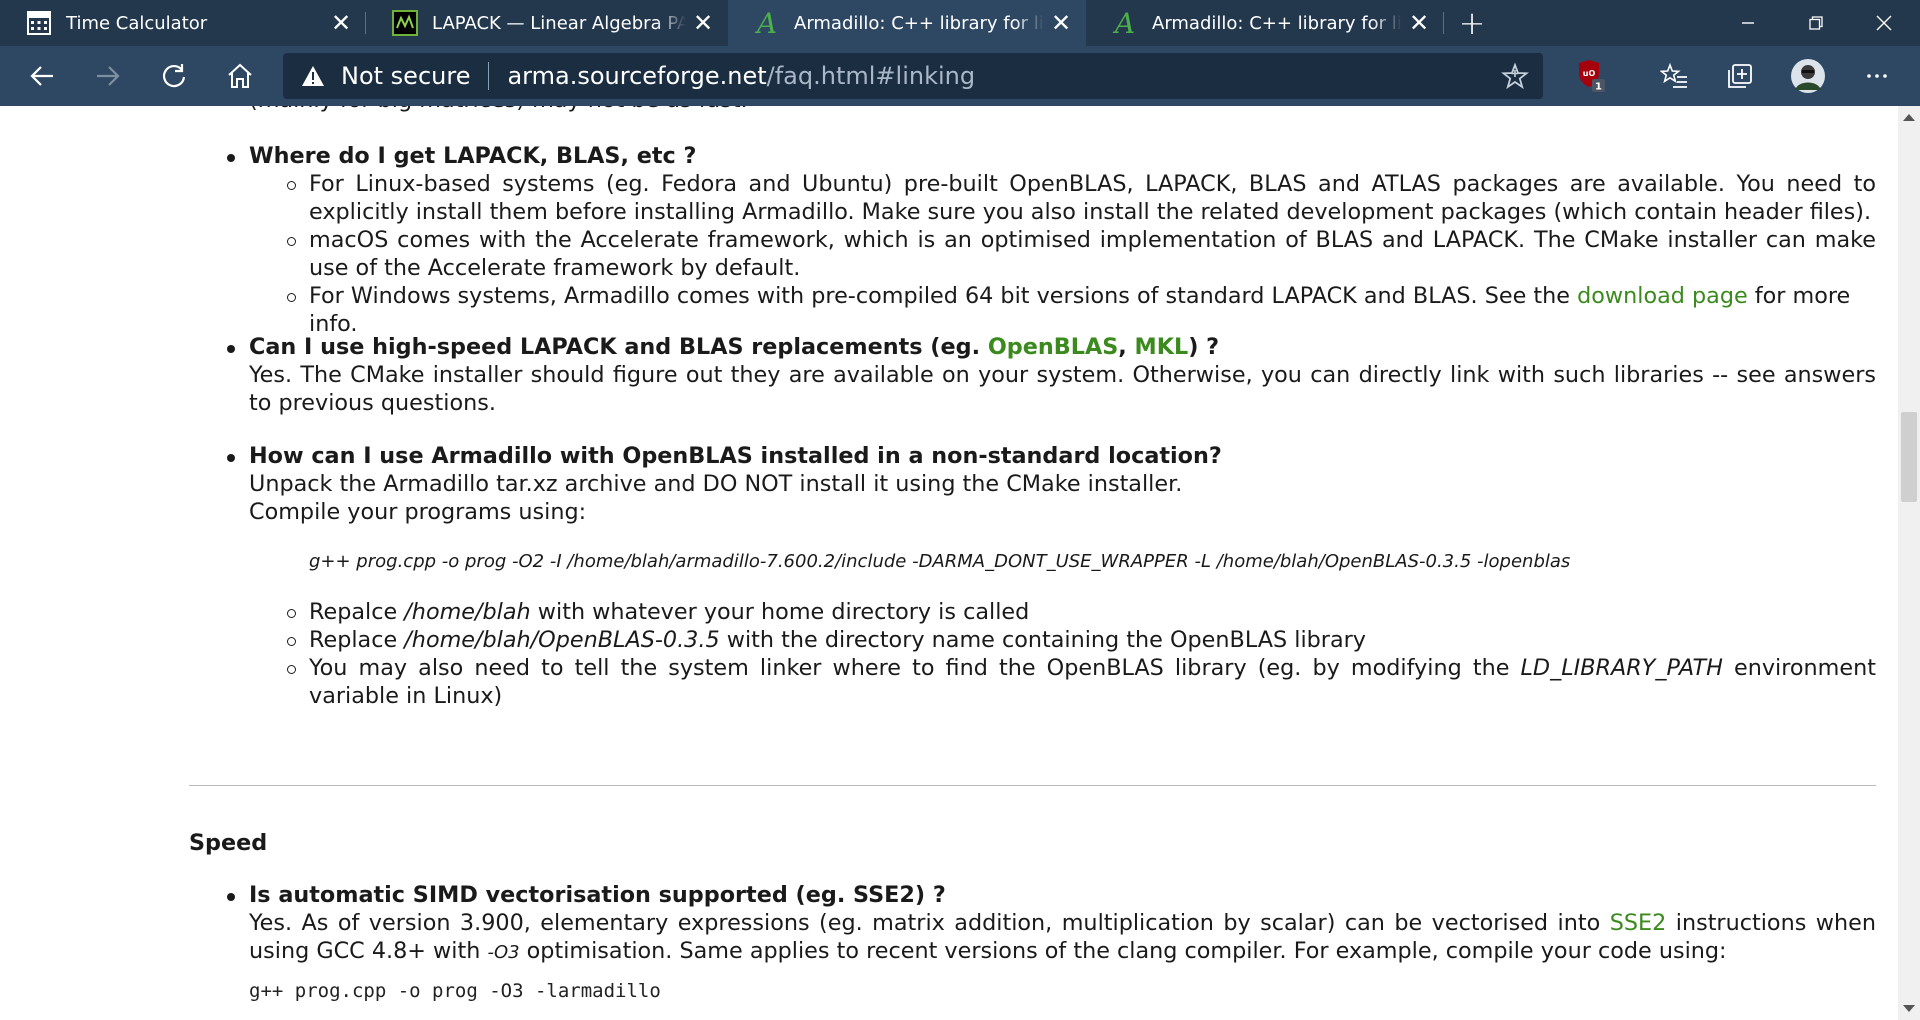 Image resolution: width=1920 pixels, height=1020 pixels. I want to click on profile-avatar, so click(1808, 76).